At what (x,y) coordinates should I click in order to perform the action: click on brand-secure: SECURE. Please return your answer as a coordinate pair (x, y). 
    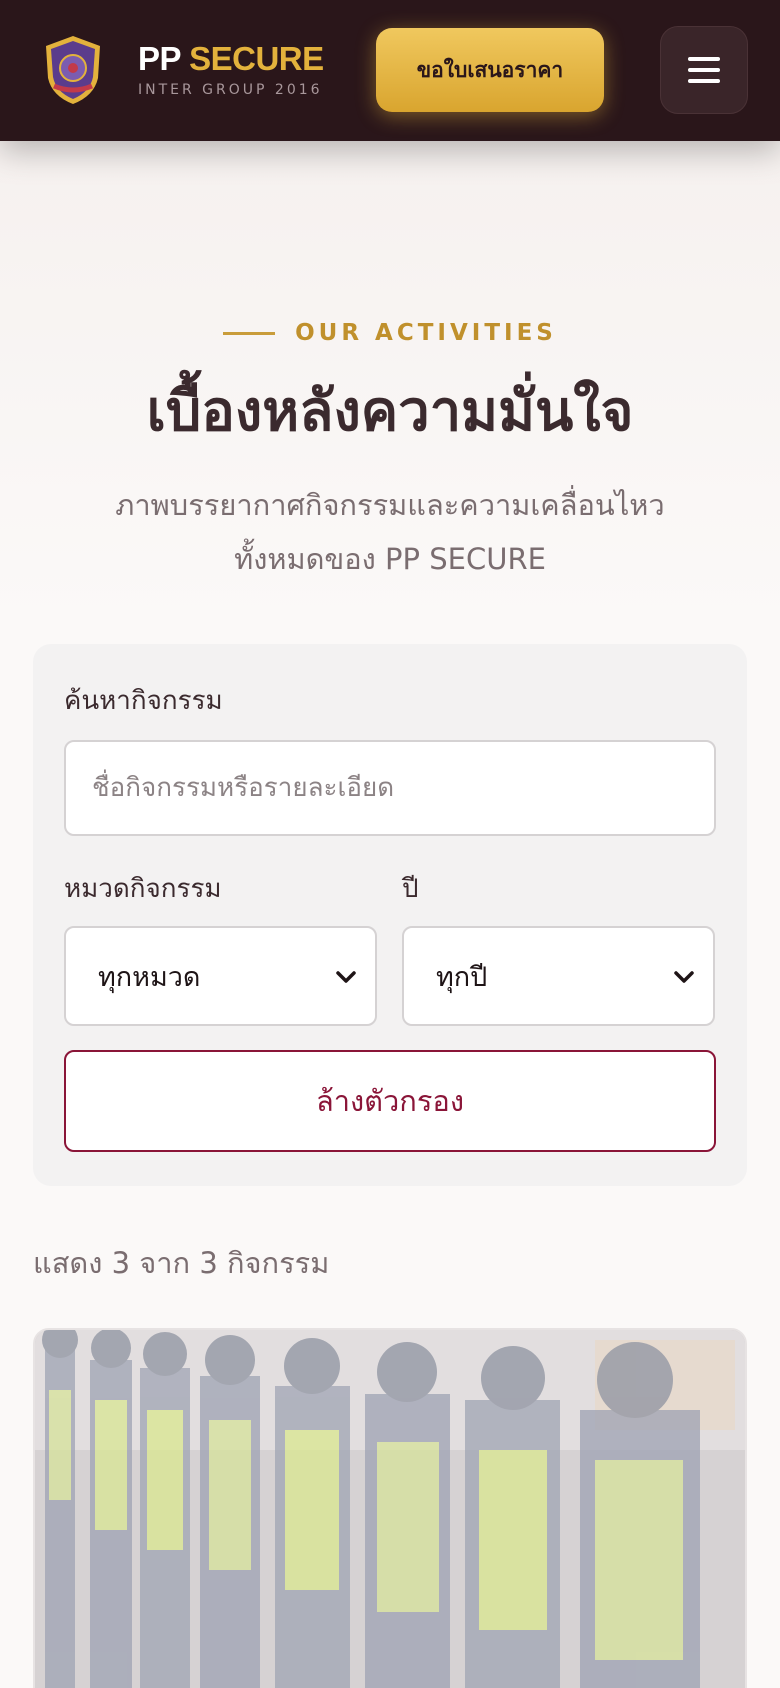
    Looking at the image, I should click on (256, 58).